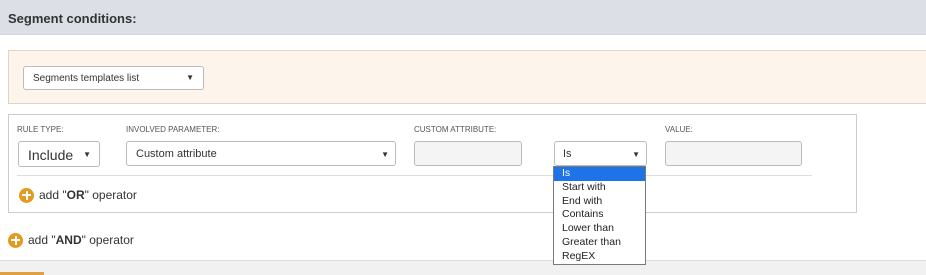 This screenshot has width=926, height=275. Describe the element at coordinates (599, 243) in the screenshot. I see `operator-option: Greater than` at that location.